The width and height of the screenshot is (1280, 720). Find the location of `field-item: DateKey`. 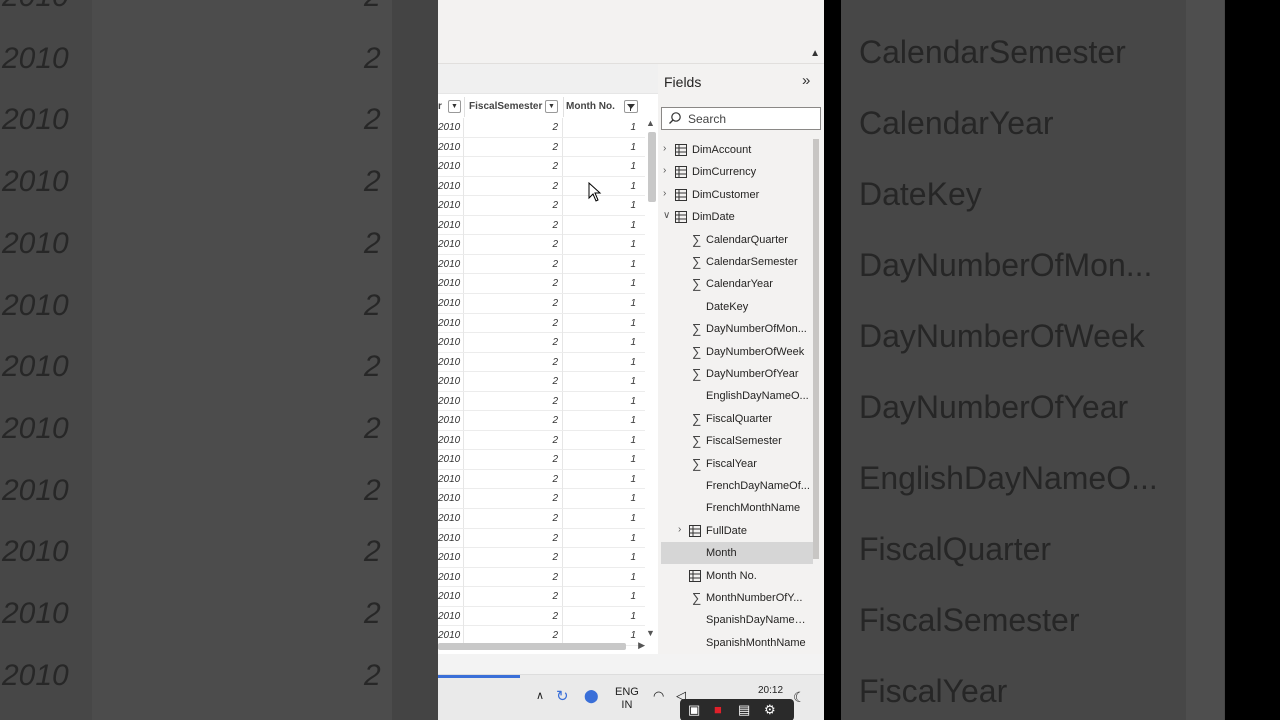

field-item: DateKey is located at coordinates (737, 307).